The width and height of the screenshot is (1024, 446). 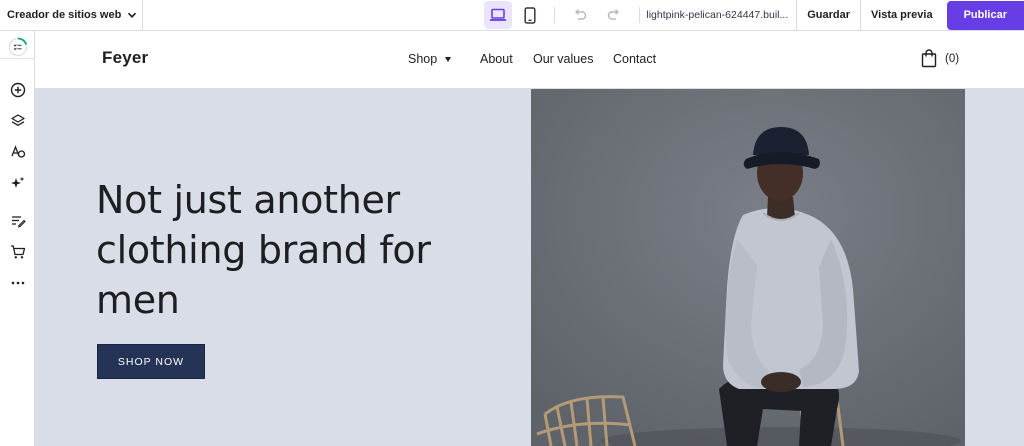 I want to click on store-button, so click(x=17, y=252).